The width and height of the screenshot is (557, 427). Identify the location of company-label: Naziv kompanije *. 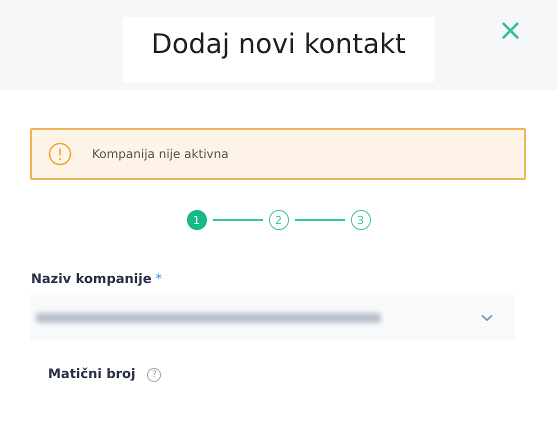
(97, 279).